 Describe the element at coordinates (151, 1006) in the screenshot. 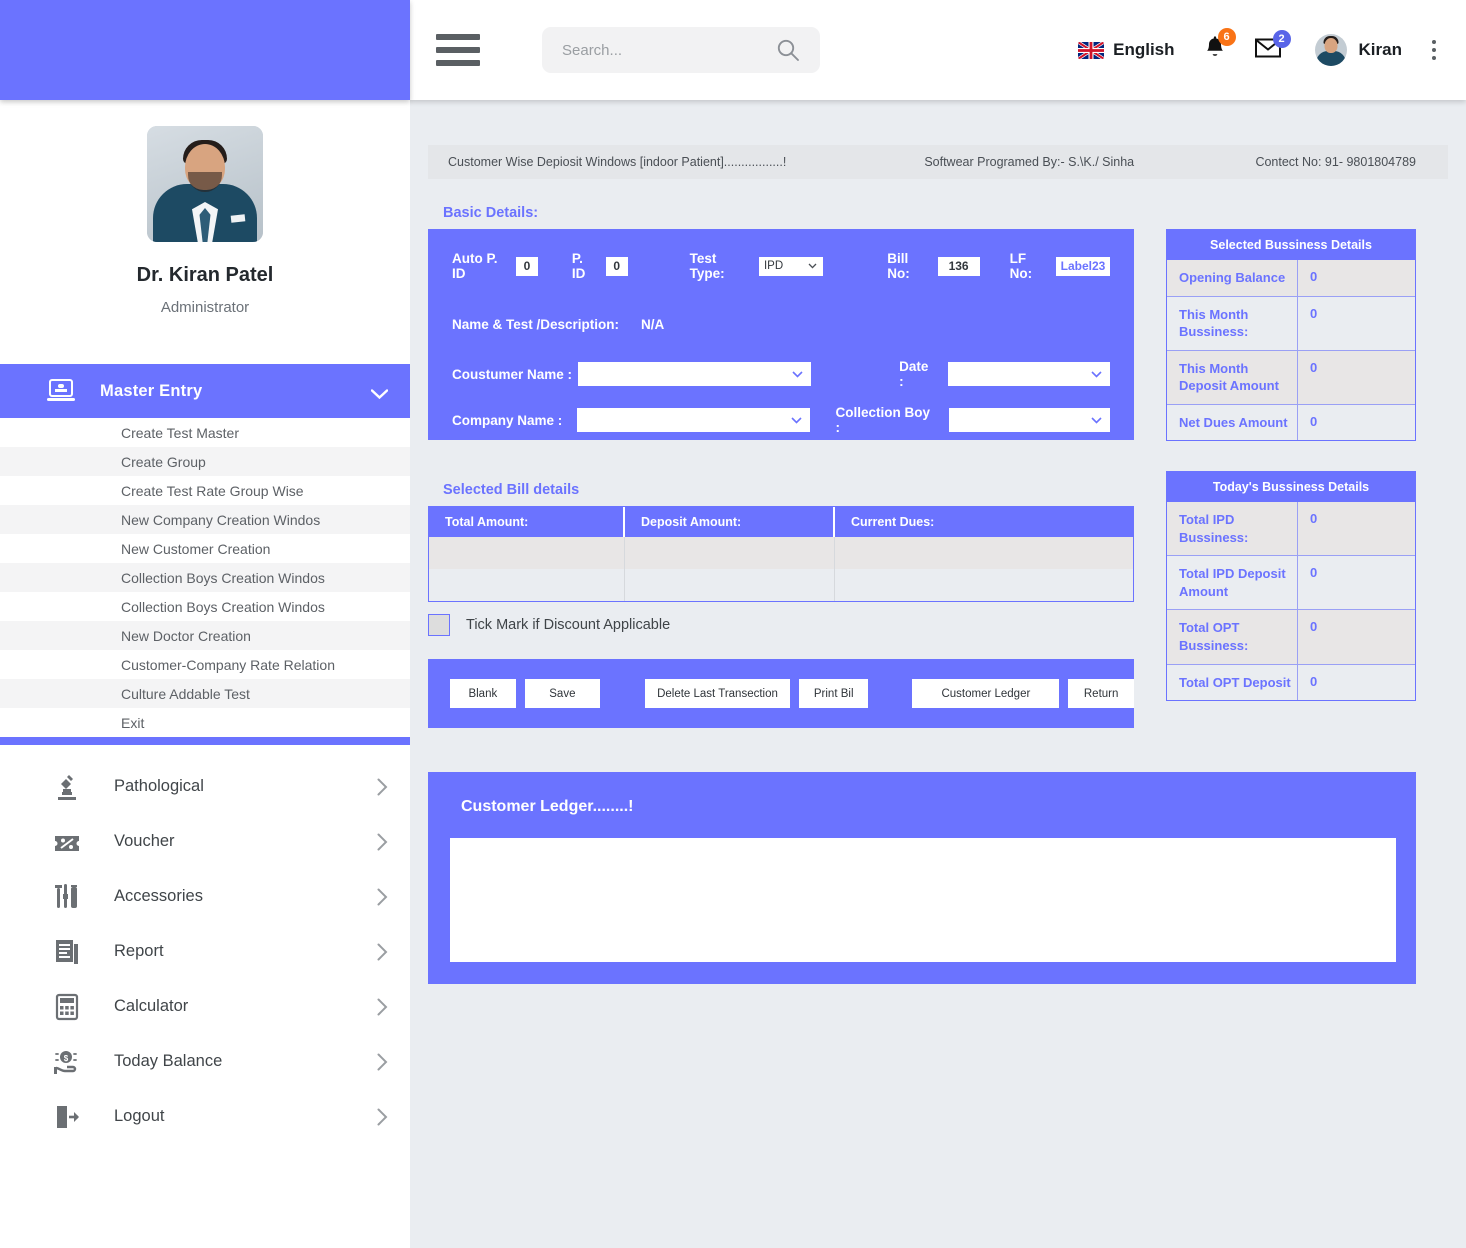

I see `sidebar-item-label: Calculator` at that location.